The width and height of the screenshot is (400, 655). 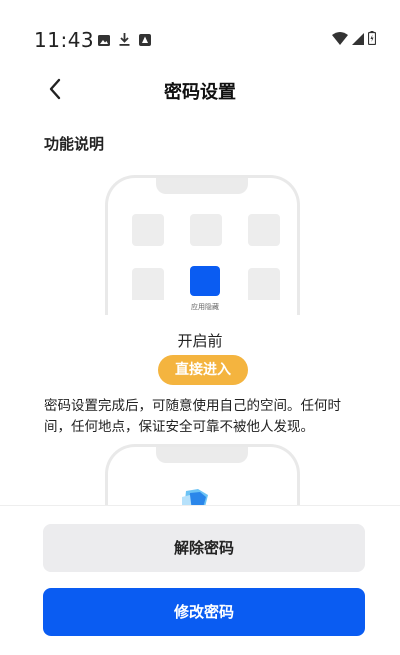 I want to click on status-time: 11:43, so click(x=64, y=40).